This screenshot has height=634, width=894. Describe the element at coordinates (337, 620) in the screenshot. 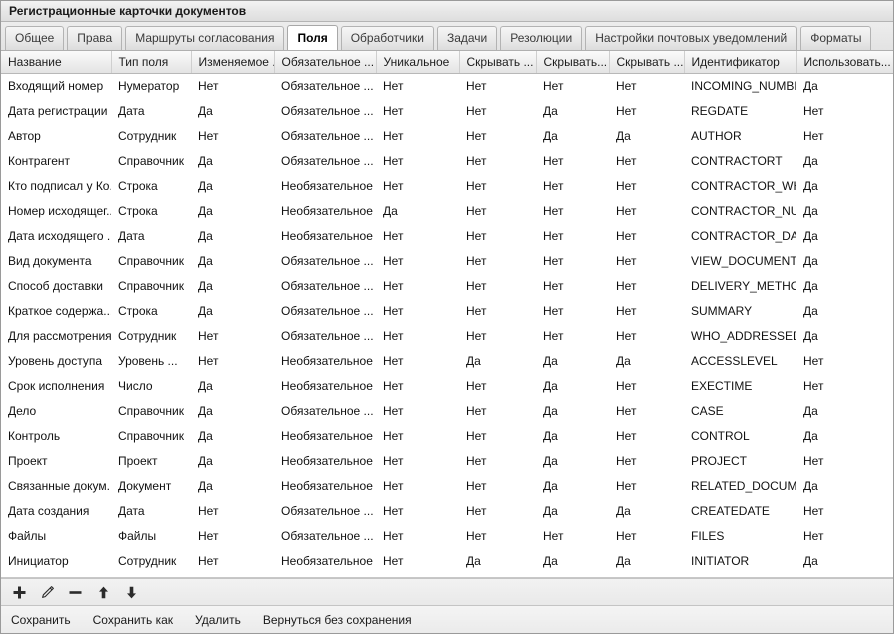

I see `command-3: Вернуться без сохранения` at that location.